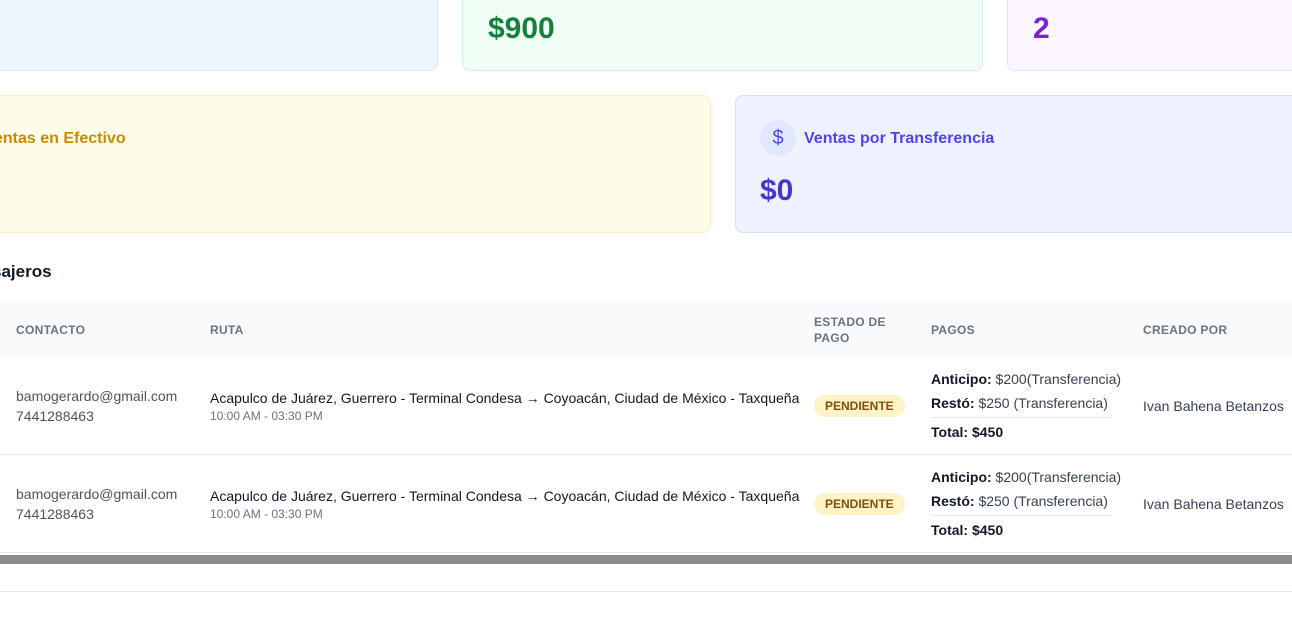  What do you see at coordinates (63, 138) in the screenshot?
I see `cash-sales-title: entas en Efectivo` at bounding box center [63, 138].